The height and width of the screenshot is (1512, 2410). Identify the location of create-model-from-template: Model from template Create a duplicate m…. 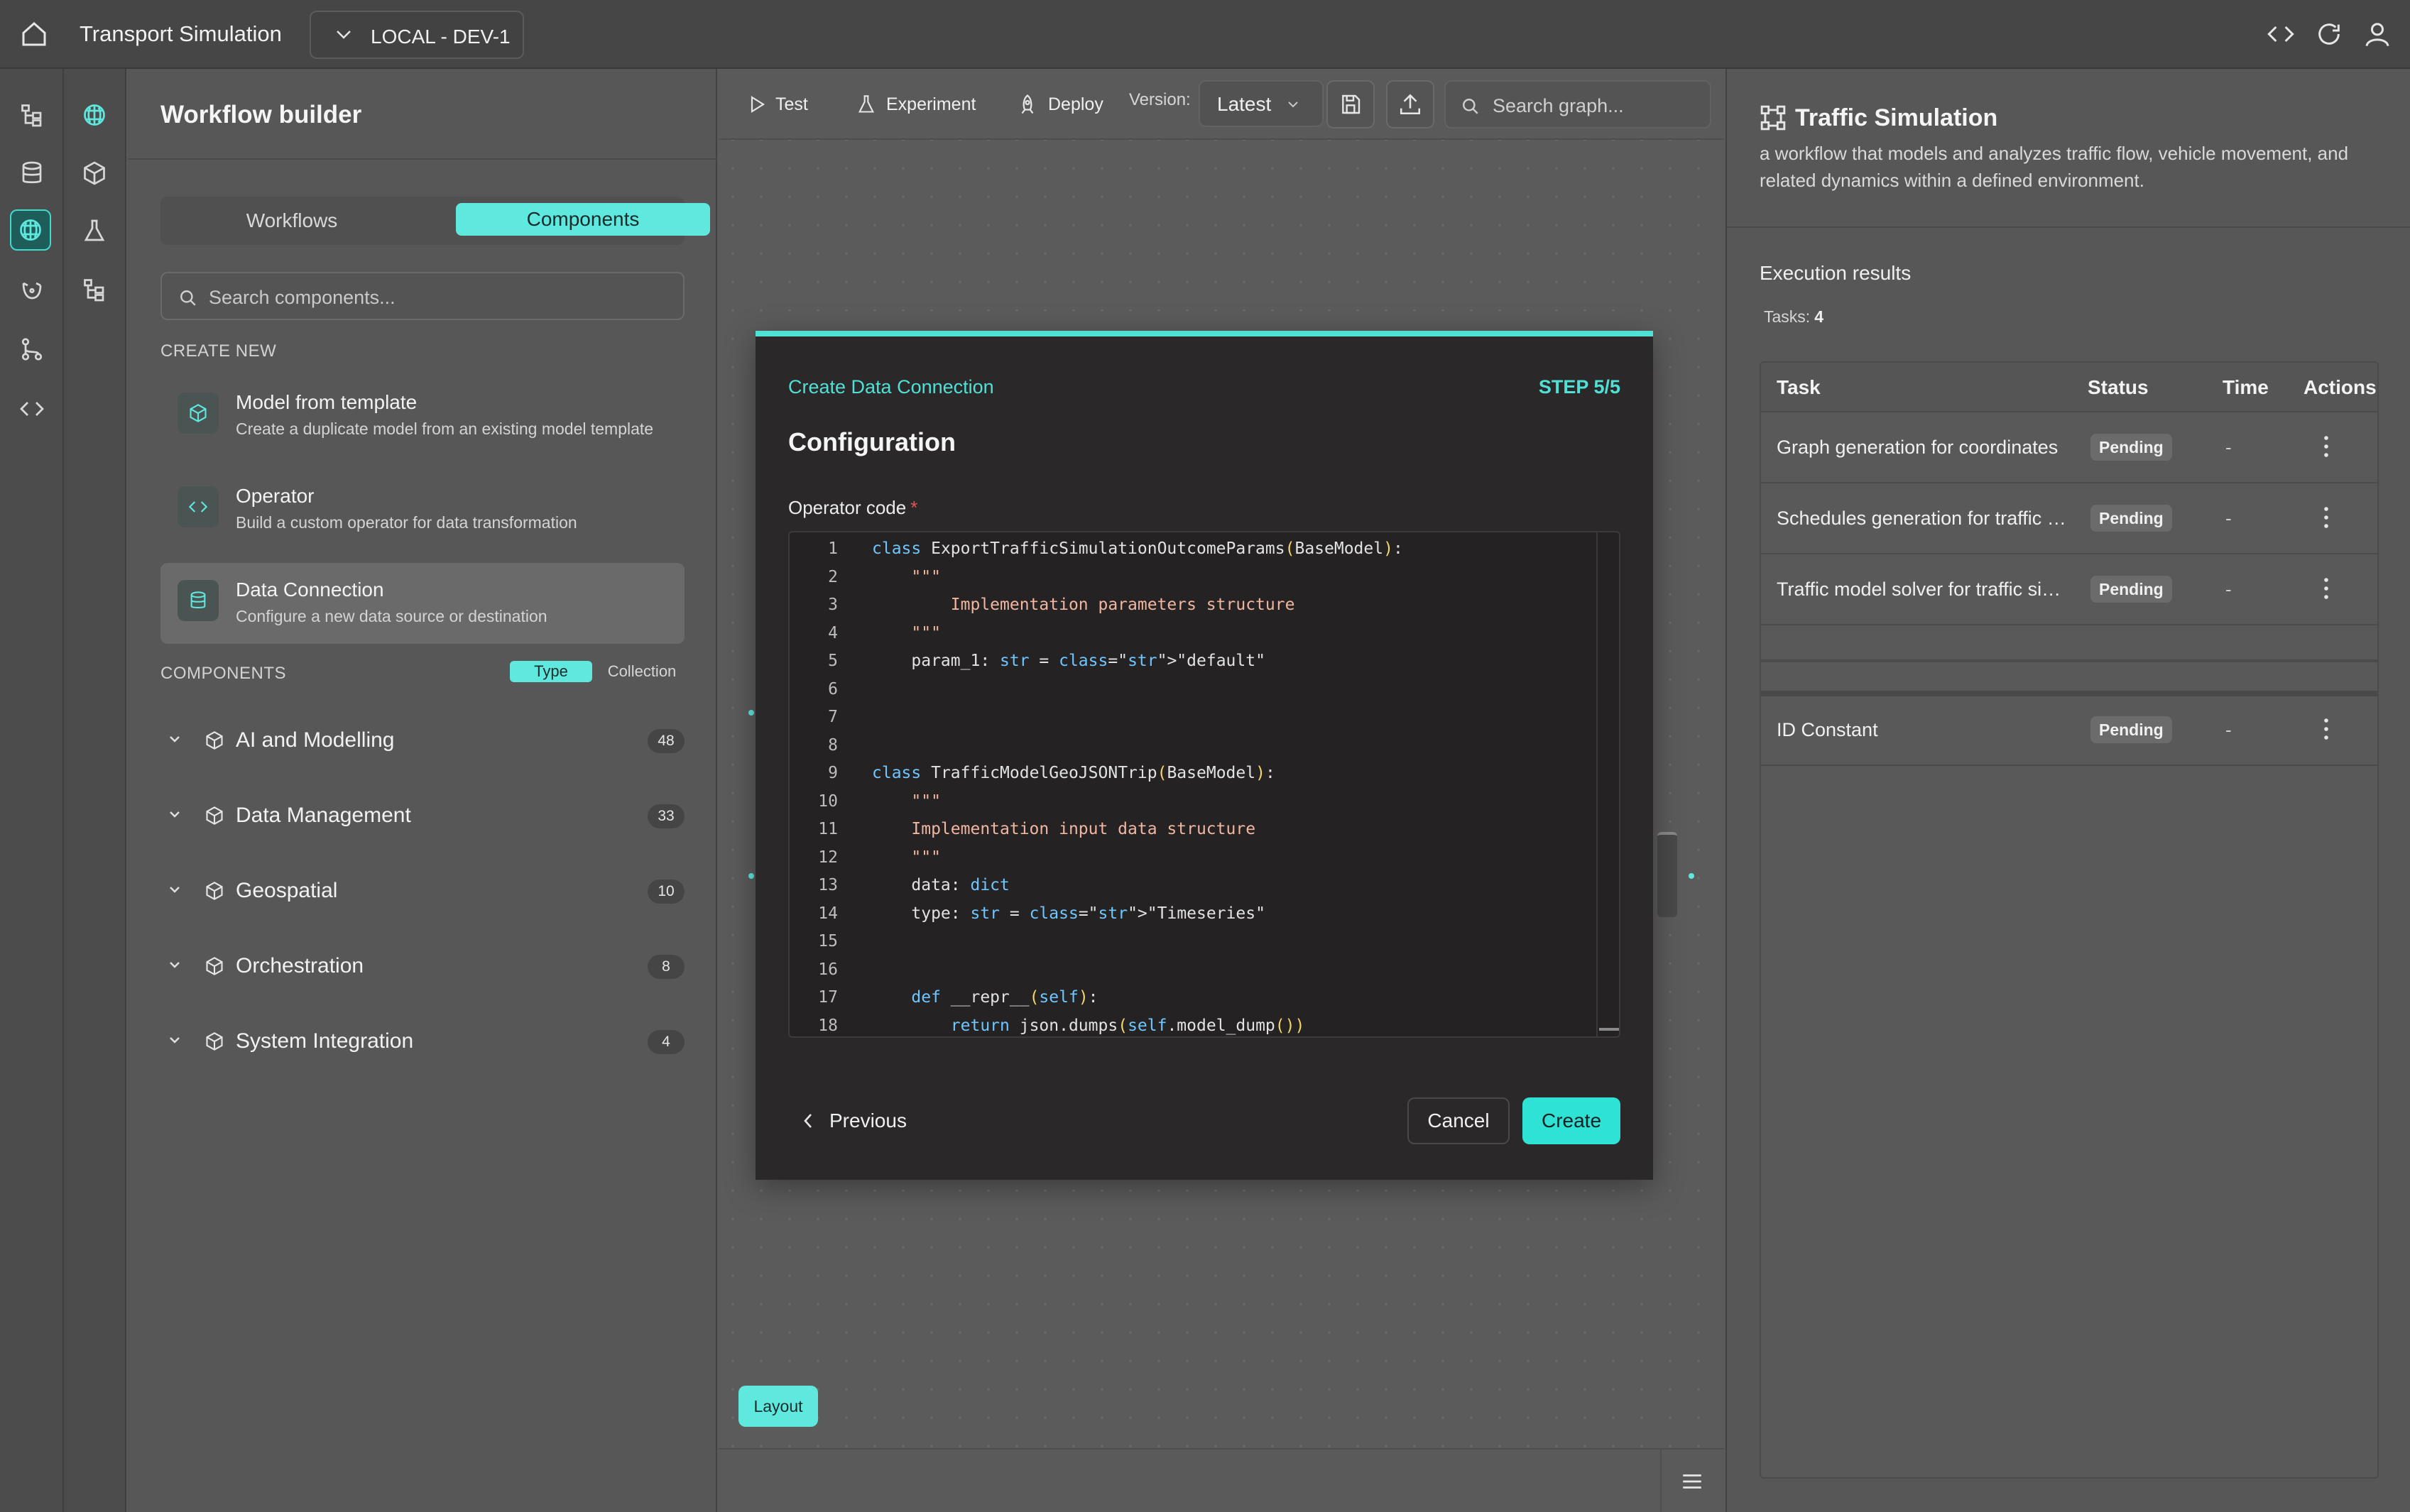
(423, 416).